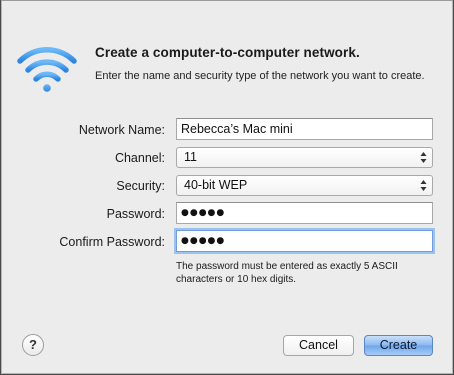 The height and width of the screenshot is (375, 454). Describe the element at coordinates (135, 214) in the screenshot. I see `password-label: Password:` at that location.